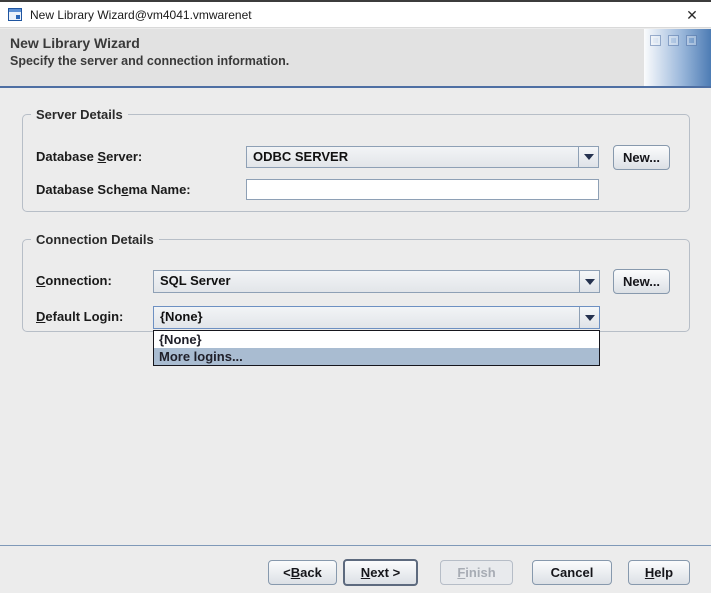 The height and width of the screenshot is (593, 711). I want to click on connection-label: Connection:, so click(74, 280).